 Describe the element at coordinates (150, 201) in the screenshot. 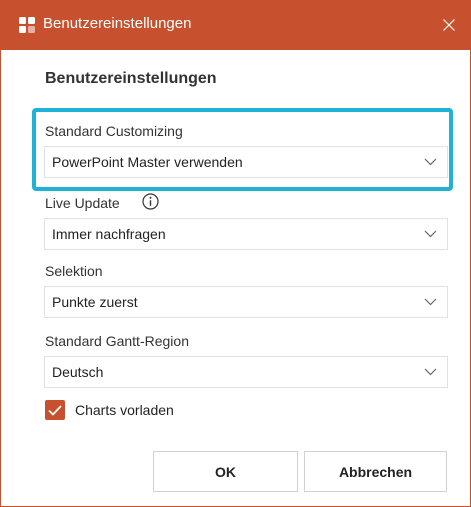

I see `info-icon` at that location.